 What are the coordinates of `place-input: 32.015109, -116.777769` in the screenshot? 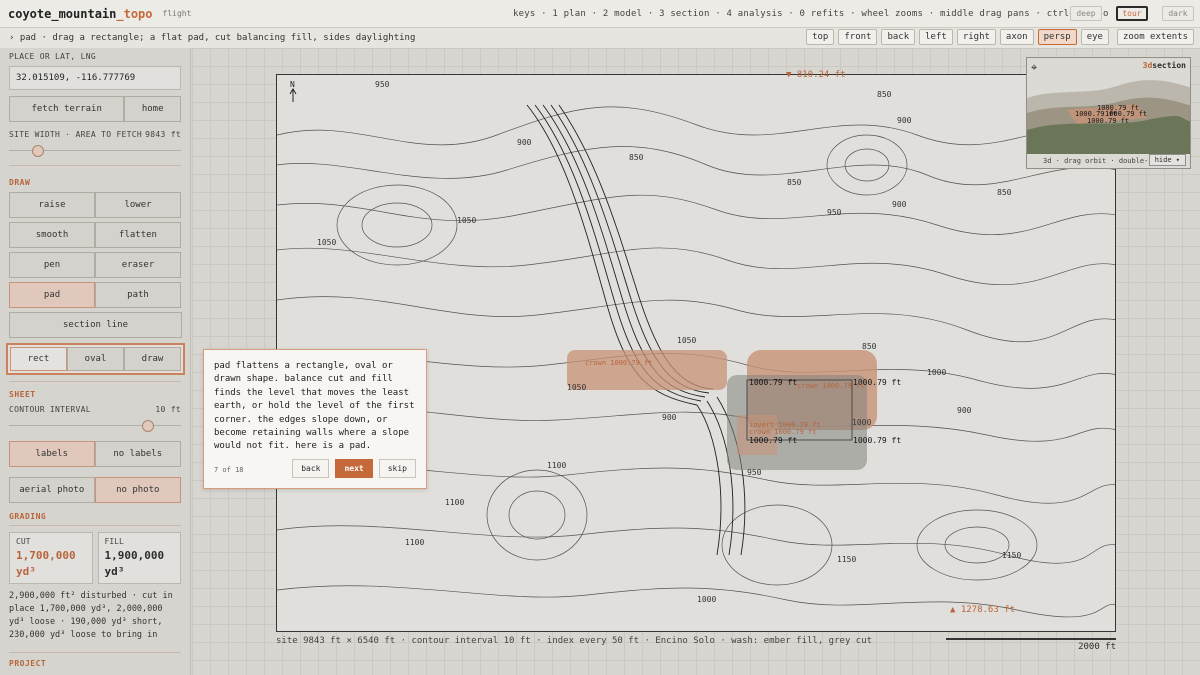 It's located at (95, 78).